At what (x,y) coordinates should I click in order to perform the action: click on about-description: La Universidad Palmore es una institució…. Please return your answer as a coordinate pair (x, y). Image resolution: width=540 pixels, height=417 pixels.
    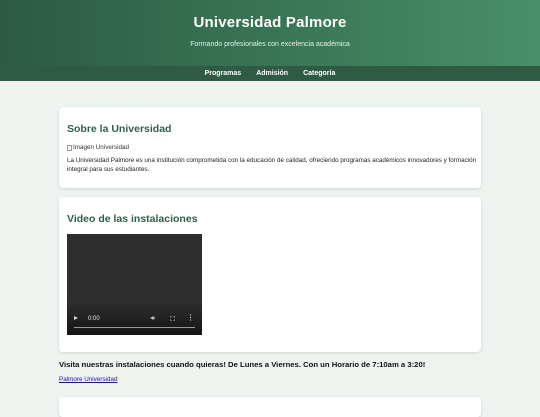
    Looking at the image, I should click on (272, 165).